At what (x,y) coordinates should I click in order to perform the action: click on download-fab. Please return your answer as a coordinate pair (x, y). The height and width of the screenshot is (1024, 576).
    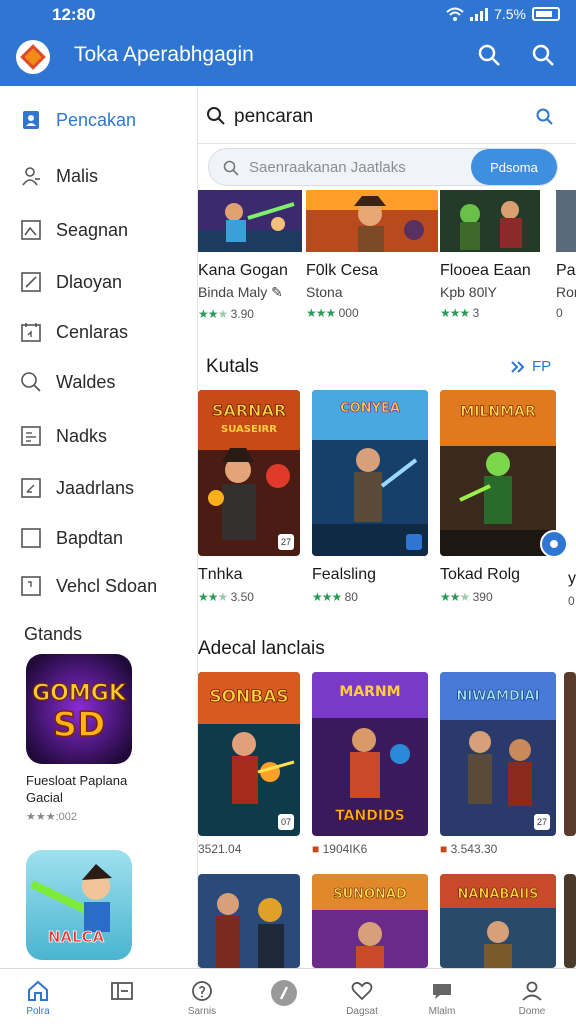
    Looking at the image, I should click on (555, 546).